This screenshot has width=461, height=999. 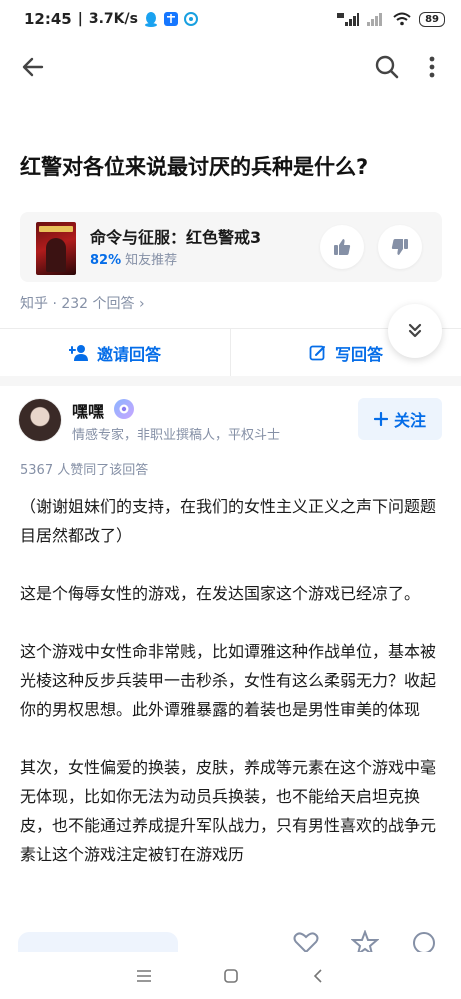 I want to click on chevrons-down-icon, so click(x=415, y=330).